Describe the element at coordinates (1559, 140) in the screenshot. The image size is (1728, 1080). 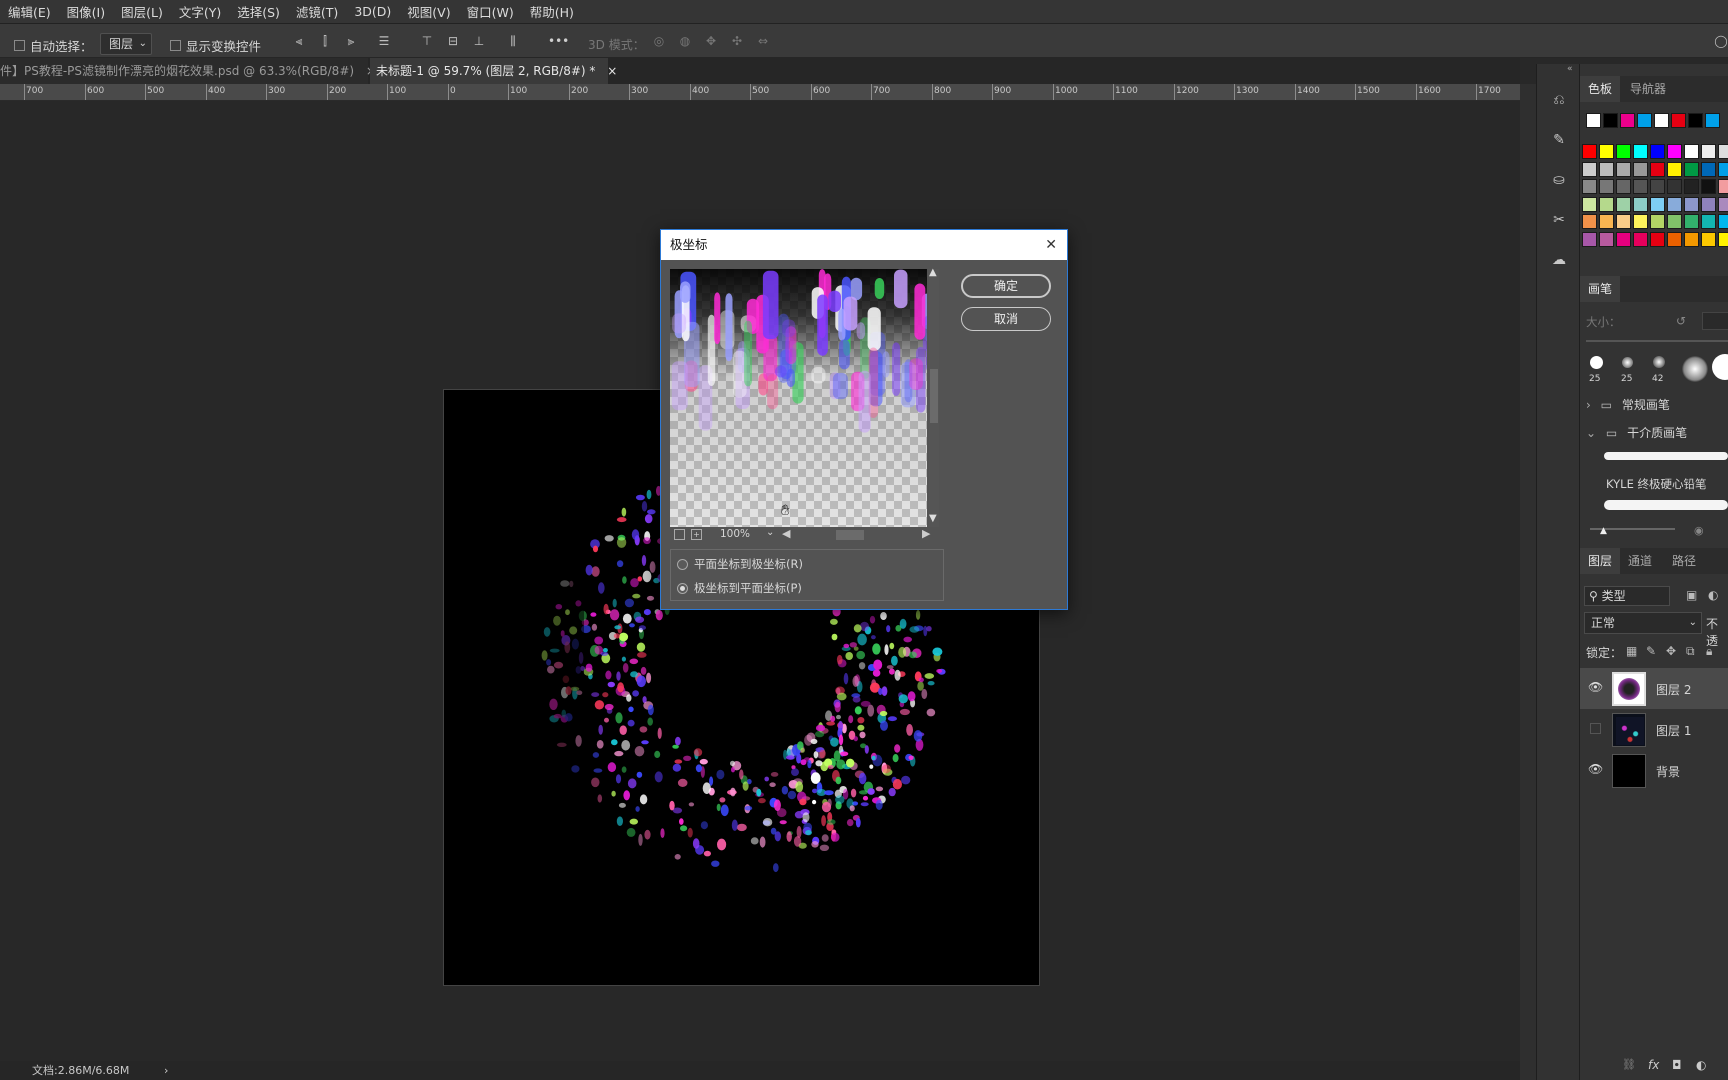
I see `brush-settings-icon: ✎` at that location.